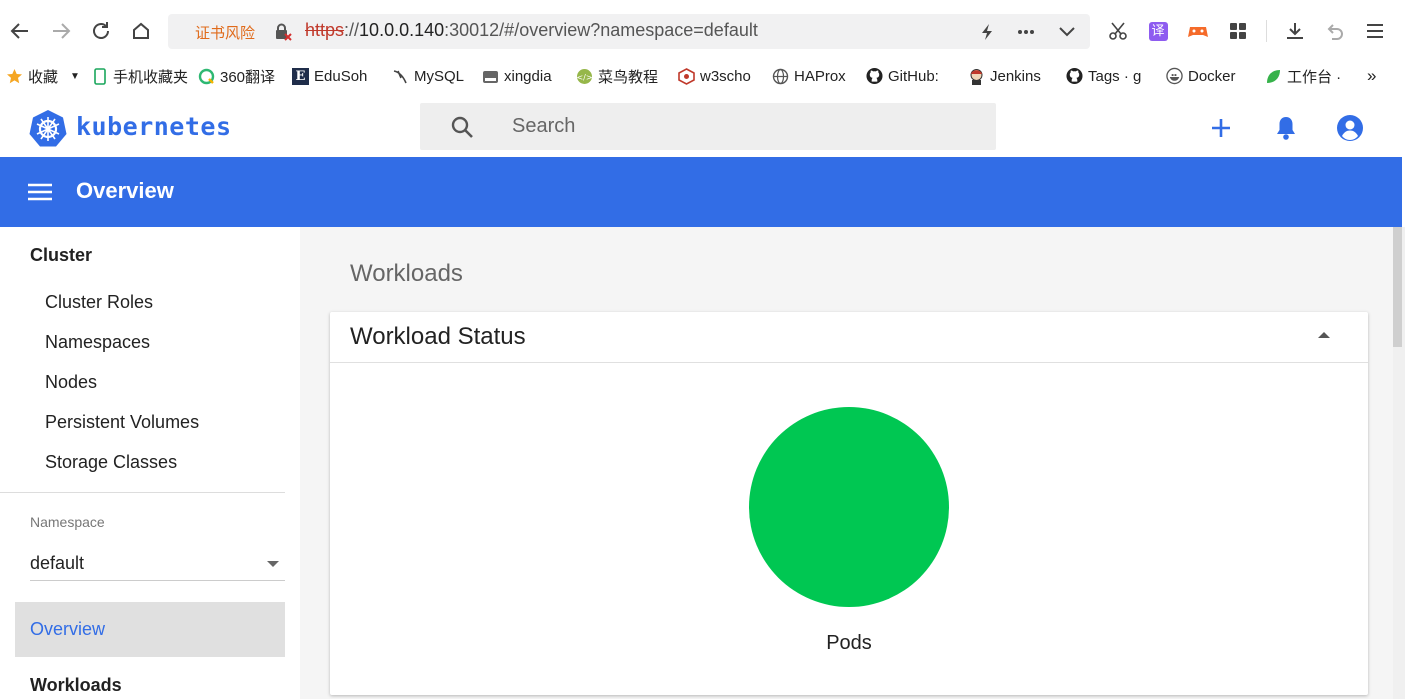  What do you see at coordinates (976, 76) in the screenshot?
I see `jenkins-icon` at bounding box center [976, 76].